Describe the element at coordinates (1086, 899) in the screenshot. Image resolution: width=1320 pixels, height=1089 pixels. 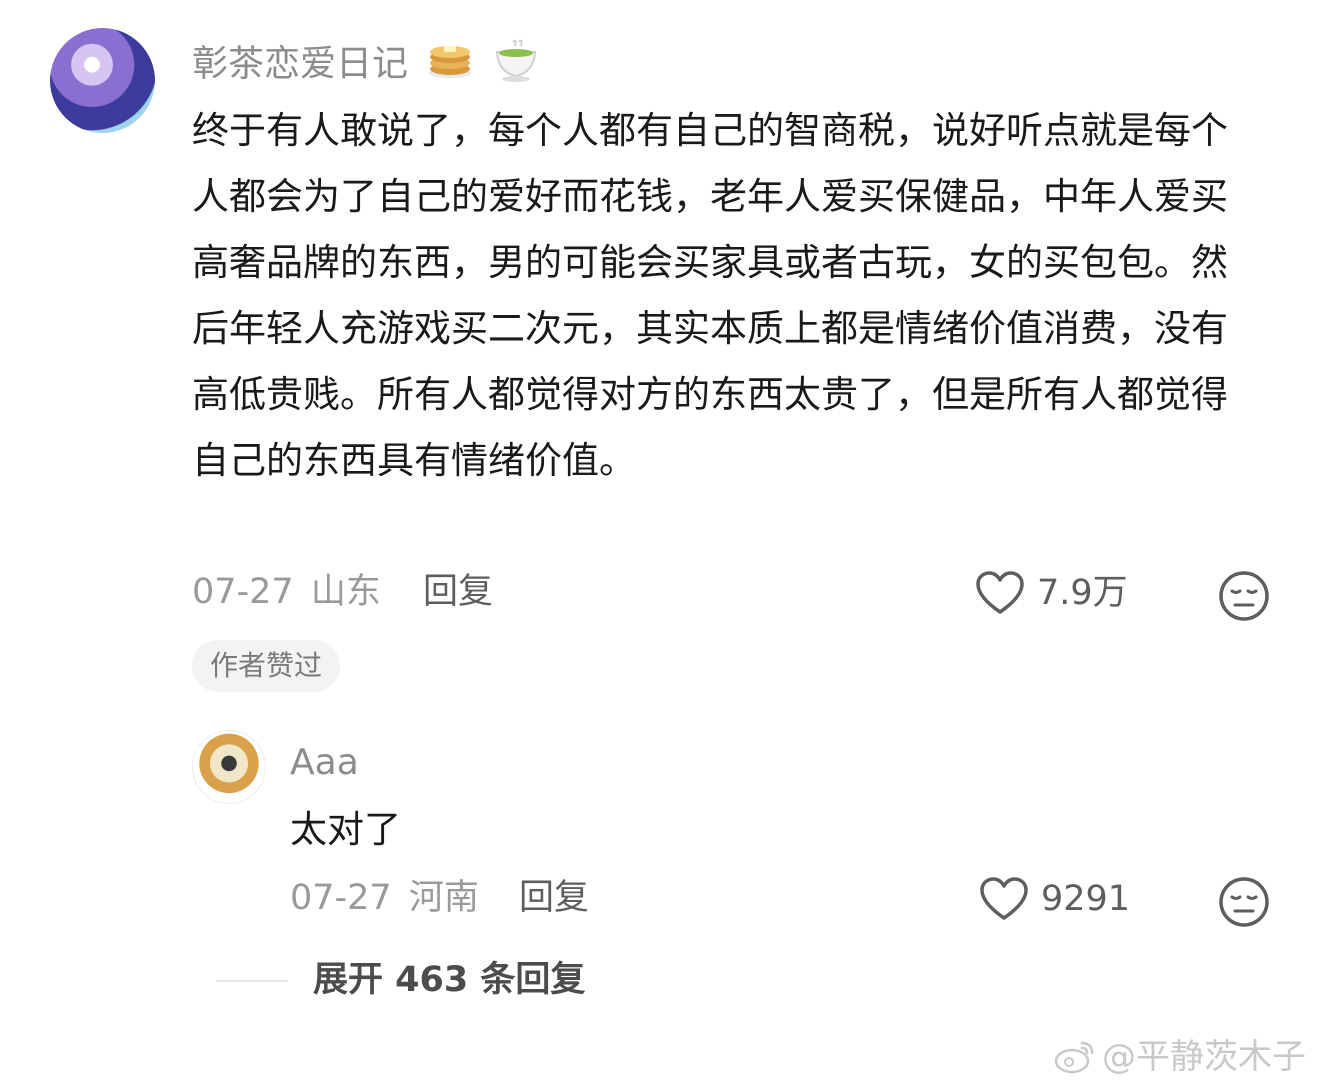
I see `reply-like-count: 9291` at that location.